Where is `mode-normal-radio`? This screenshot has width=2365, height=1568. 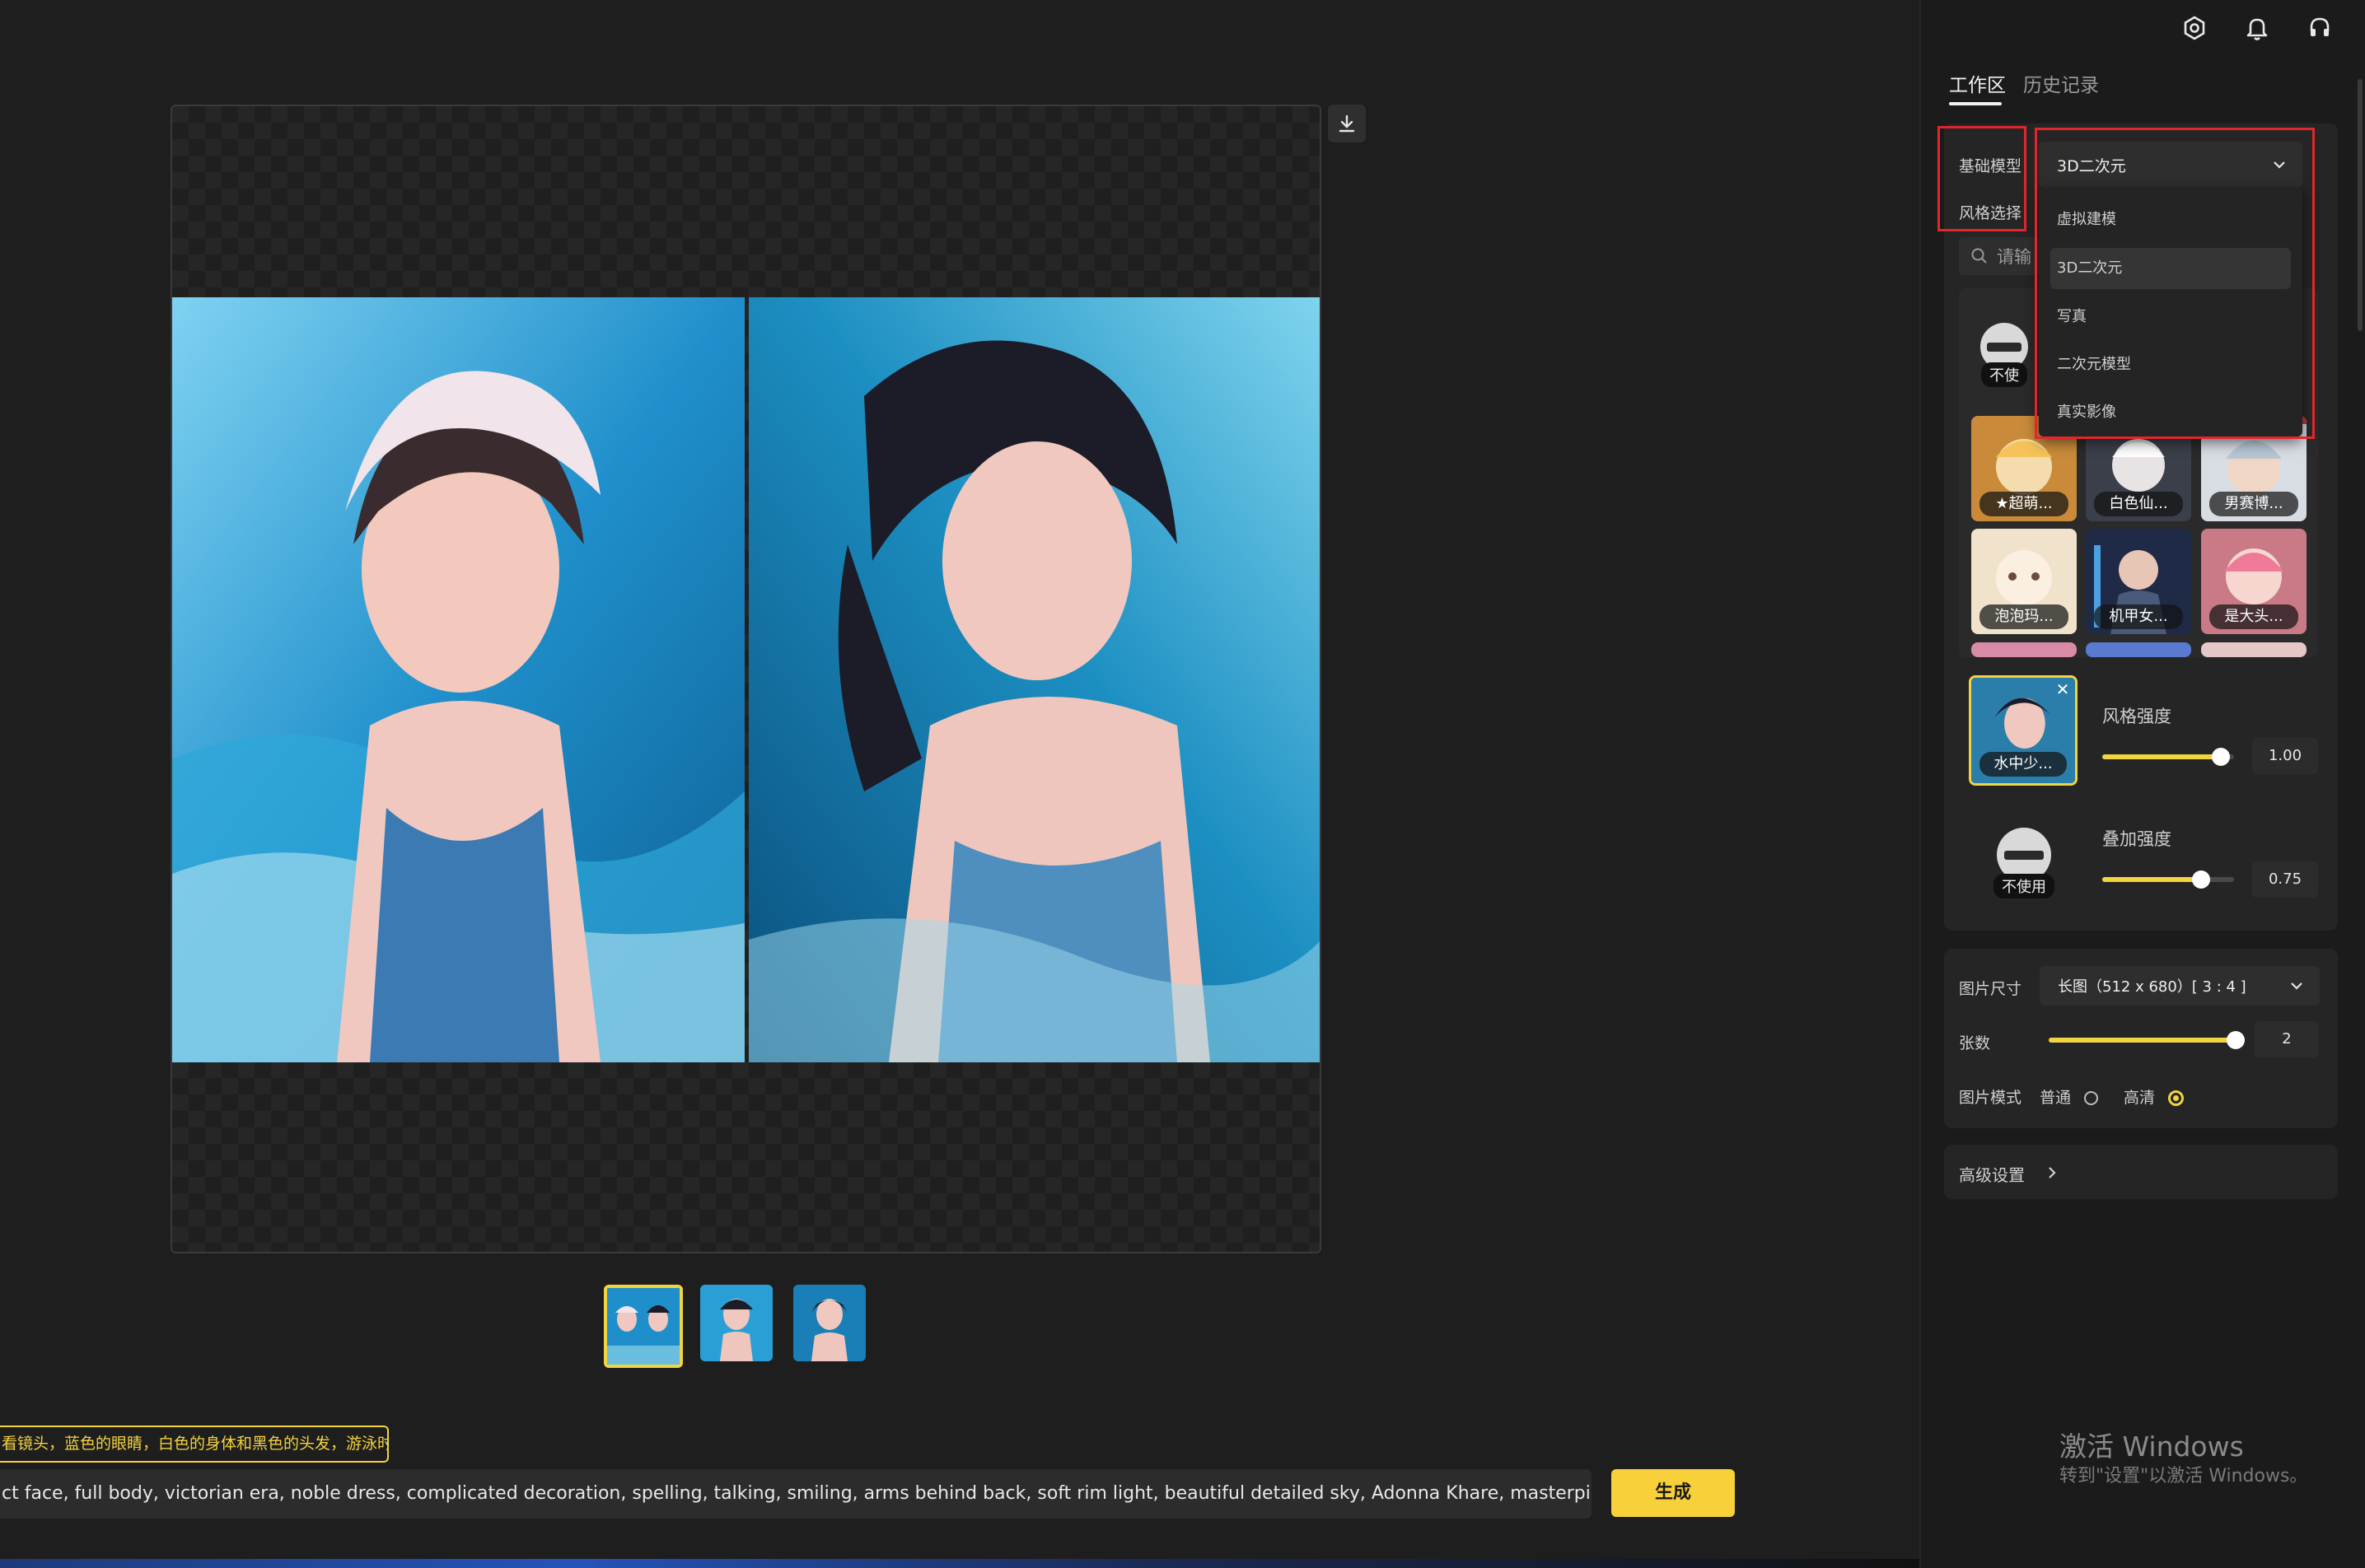
mode-normal-radio is located at coordinates (2091, 1098).